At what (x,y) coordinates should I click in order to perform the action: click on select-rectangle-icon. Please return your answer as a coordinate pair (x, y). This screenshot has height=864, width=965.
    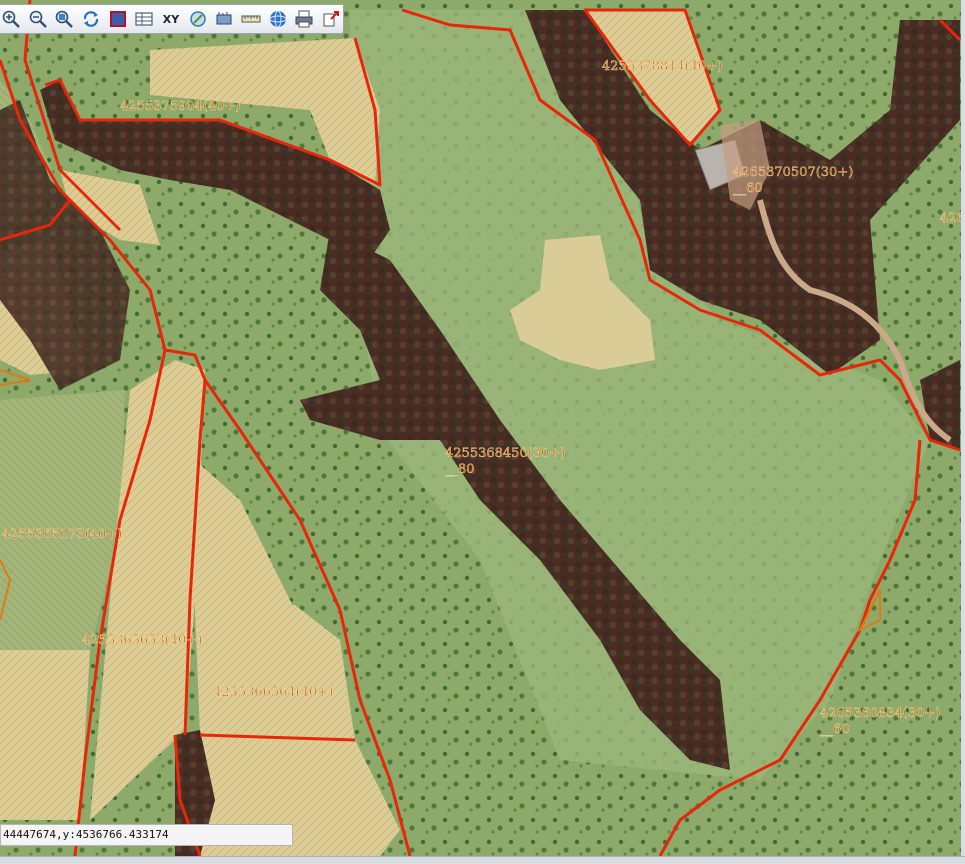
    Looking at the image, I should click on (118, 19).